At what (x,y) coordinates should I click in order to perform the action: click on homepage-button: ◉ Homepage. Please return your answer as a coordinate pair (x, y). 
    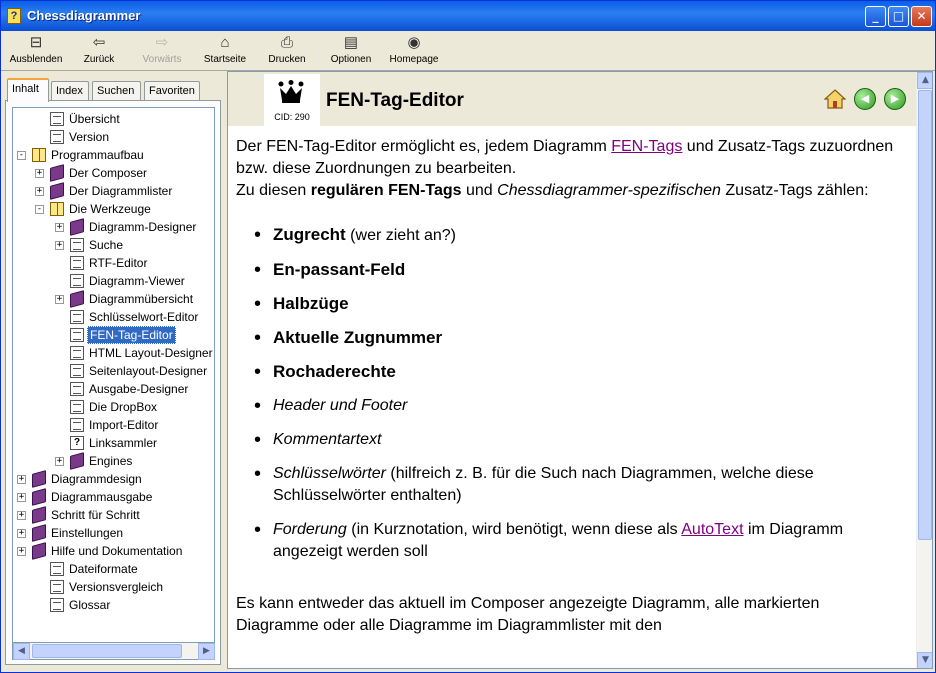
    Looking at the image, I should click on (414, 51).